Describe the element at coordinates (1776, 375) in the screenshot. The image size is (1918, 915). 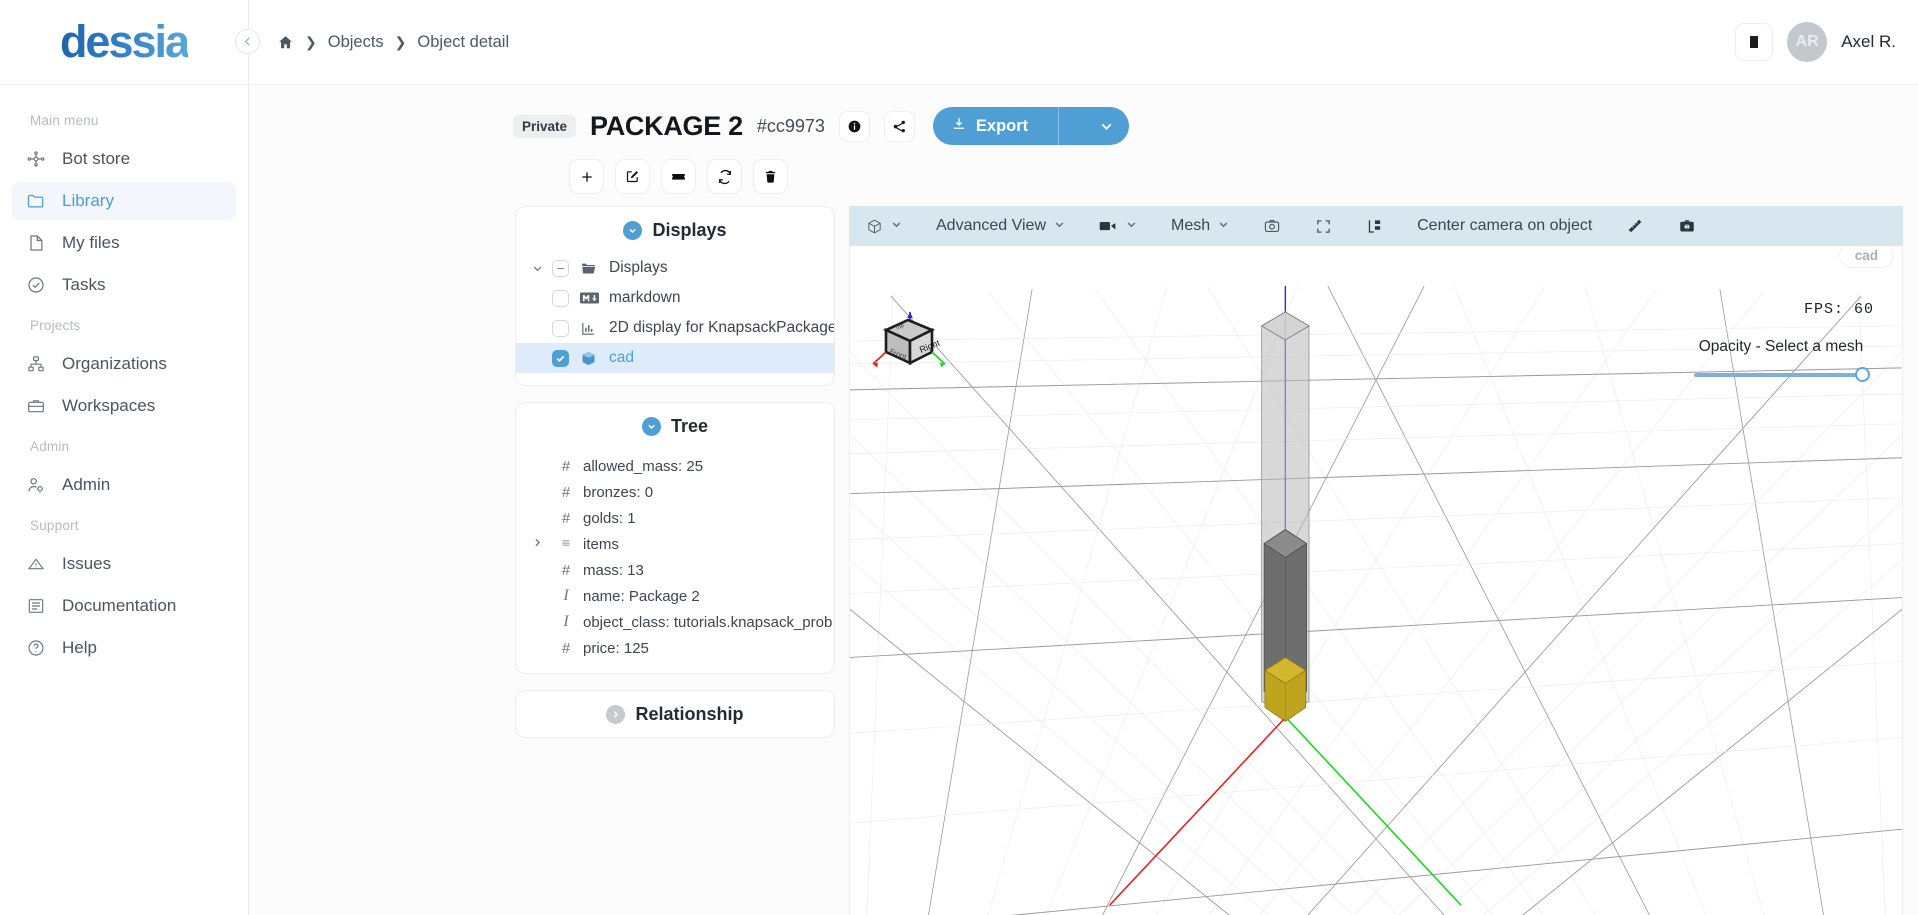
I see `opacity-slider-track` at that location.